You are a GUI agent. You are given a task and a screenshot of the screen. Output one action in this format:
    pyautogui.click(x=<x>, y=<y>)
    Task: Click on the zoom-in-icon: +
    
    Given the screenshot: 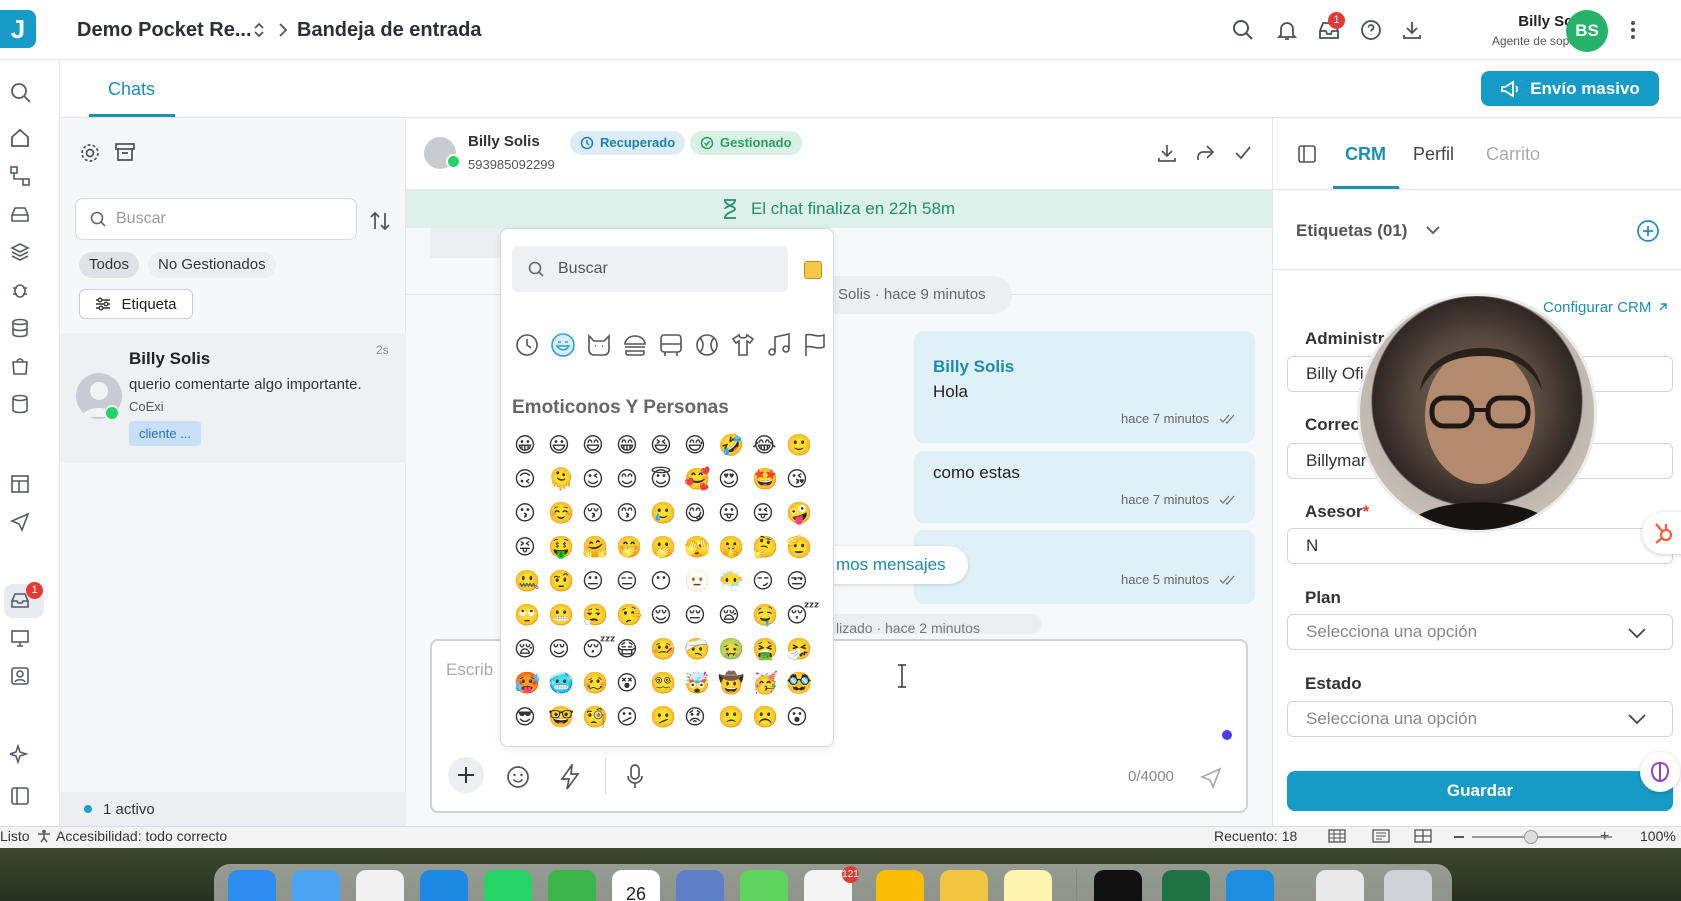 What is the action you would take?
    pyautogui.click(x=1604, y=837)
    